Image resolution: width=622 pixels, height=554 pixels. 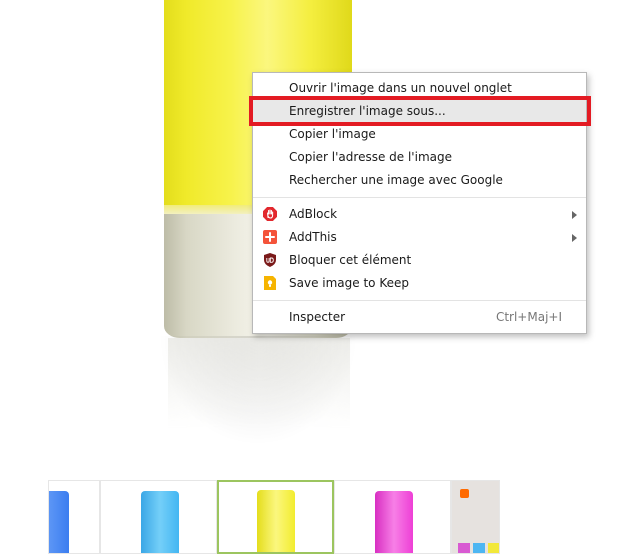 What do you see at coordinates (74, 517) in the screenshot?
I see `thumbnail-blue` at bounding box center [74, 517].